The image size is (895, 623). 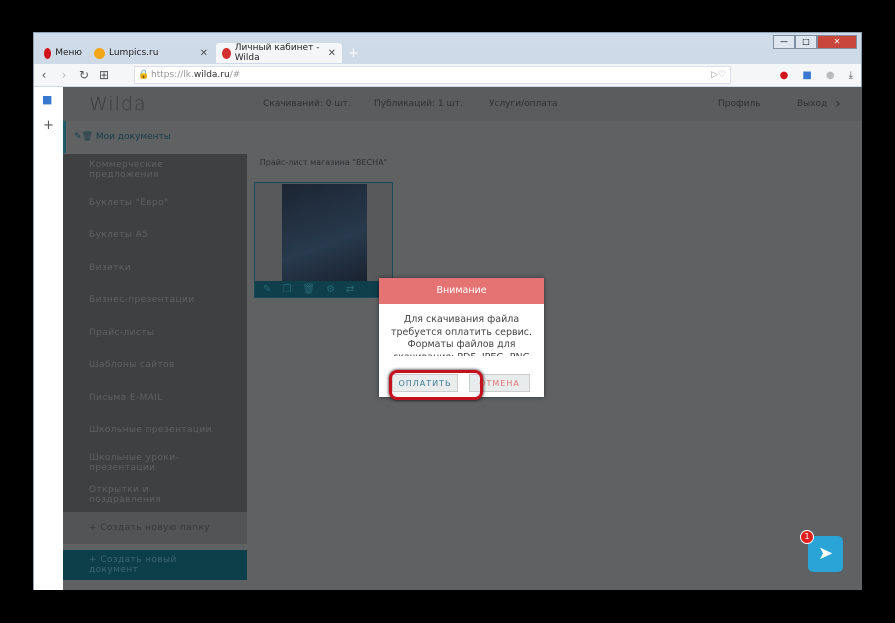 I want to click on document-card: ✎ ❐ 🗑 ⚙ ⇄, so click(x=323, y=240).